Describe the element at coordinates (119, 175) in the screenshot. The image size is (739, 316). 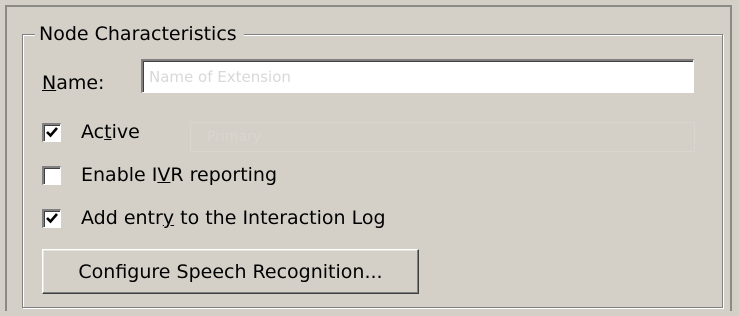
I see `ivr-label-start: Enable I` at that location.